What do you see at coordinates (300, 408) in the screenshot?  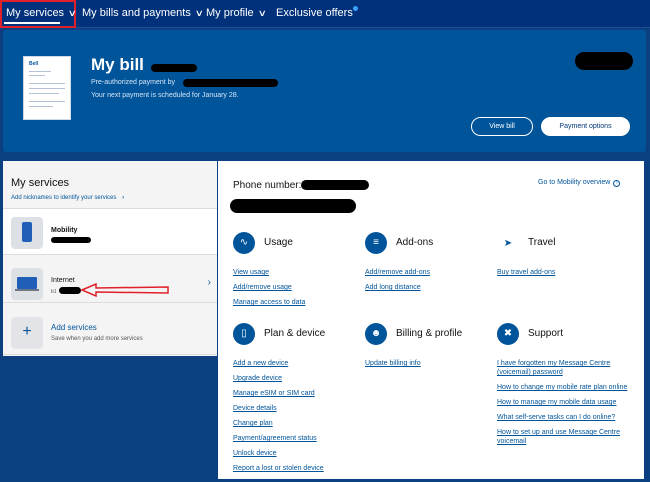 I see `link-device-details: Device details` at bounding box center [300, 408].